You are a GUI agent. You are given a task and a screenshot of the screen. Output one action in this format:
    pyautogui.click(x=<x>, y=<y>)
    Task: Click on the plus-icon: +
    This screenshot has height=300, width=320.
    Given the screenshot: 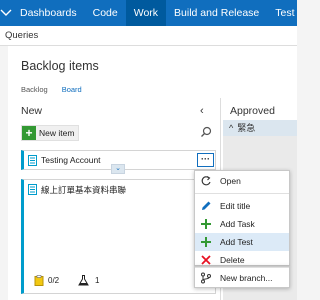 What is the action you would take?
    pyautogui.click(x=29, y=133)
    